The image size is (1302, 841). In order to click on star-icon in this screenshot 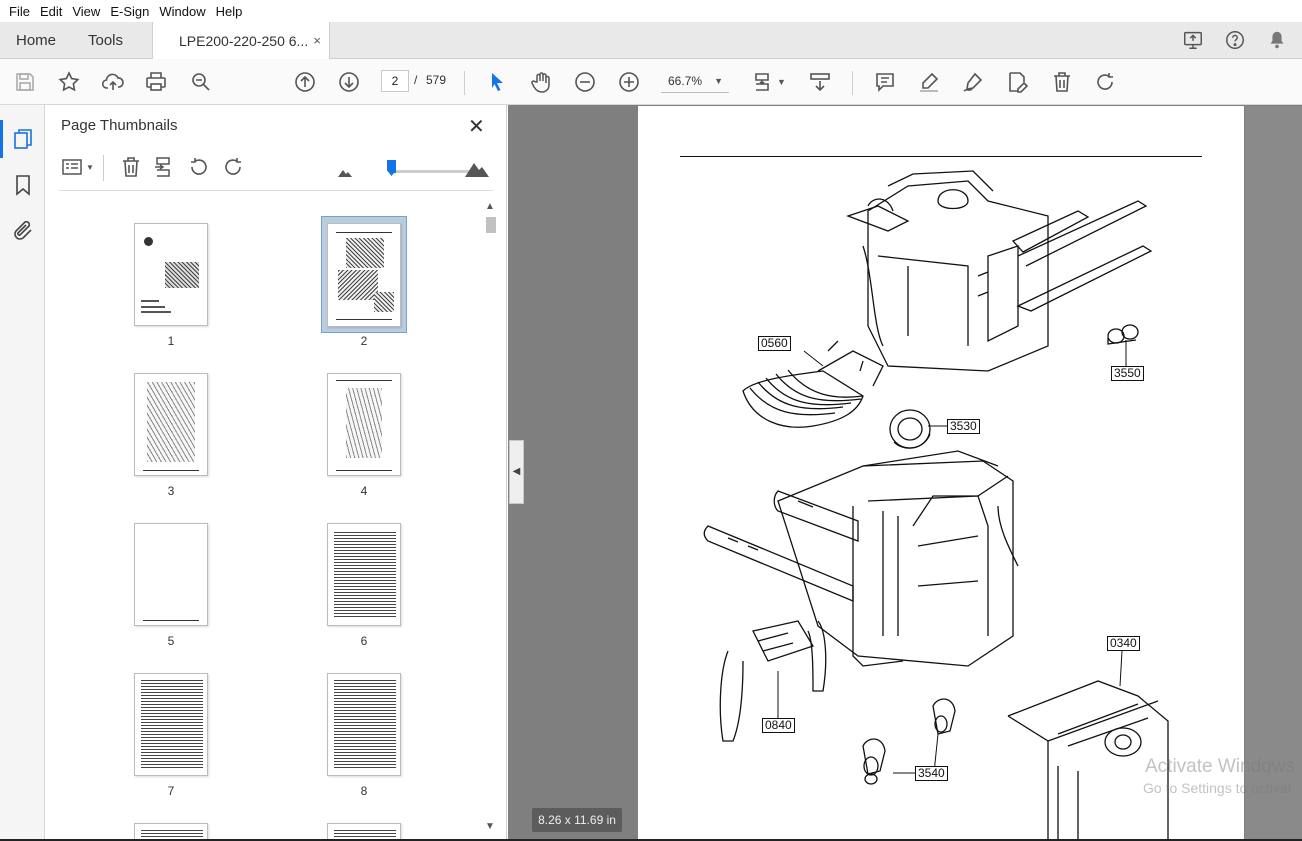, I will do `click(69, 82)`.